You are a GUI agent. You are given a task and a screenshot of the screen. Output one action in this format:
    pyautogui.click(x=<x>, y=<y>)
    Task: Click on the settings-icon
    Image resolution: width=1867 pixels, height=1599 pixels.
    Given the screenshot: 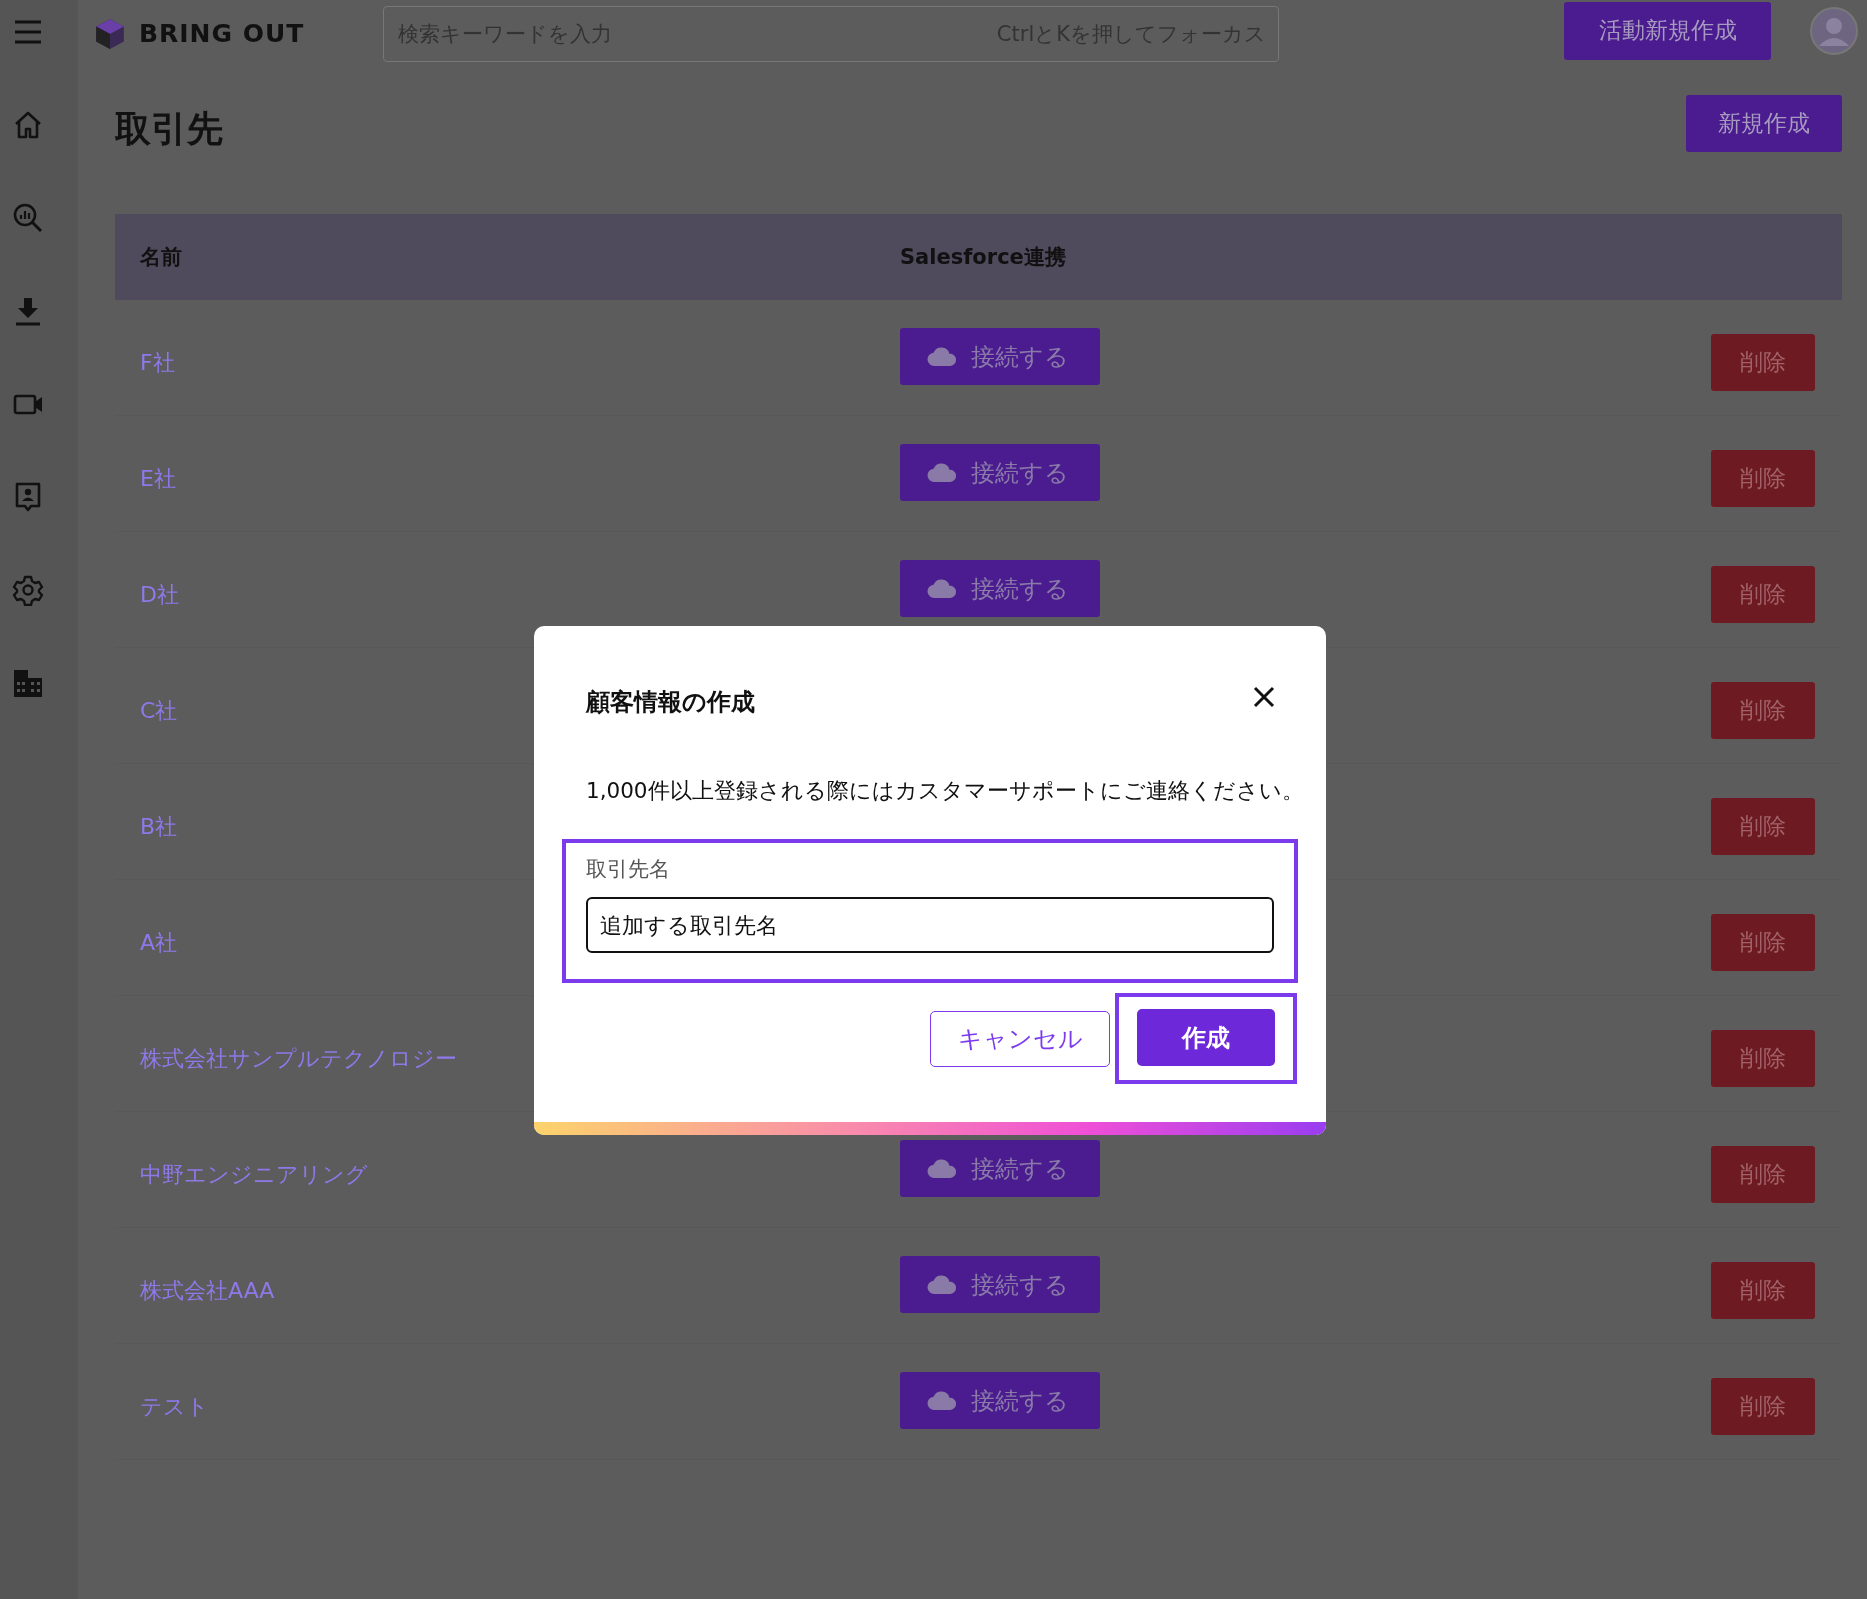 What is the action you would take?
    pyautogui.click(x=28, y=590)
    